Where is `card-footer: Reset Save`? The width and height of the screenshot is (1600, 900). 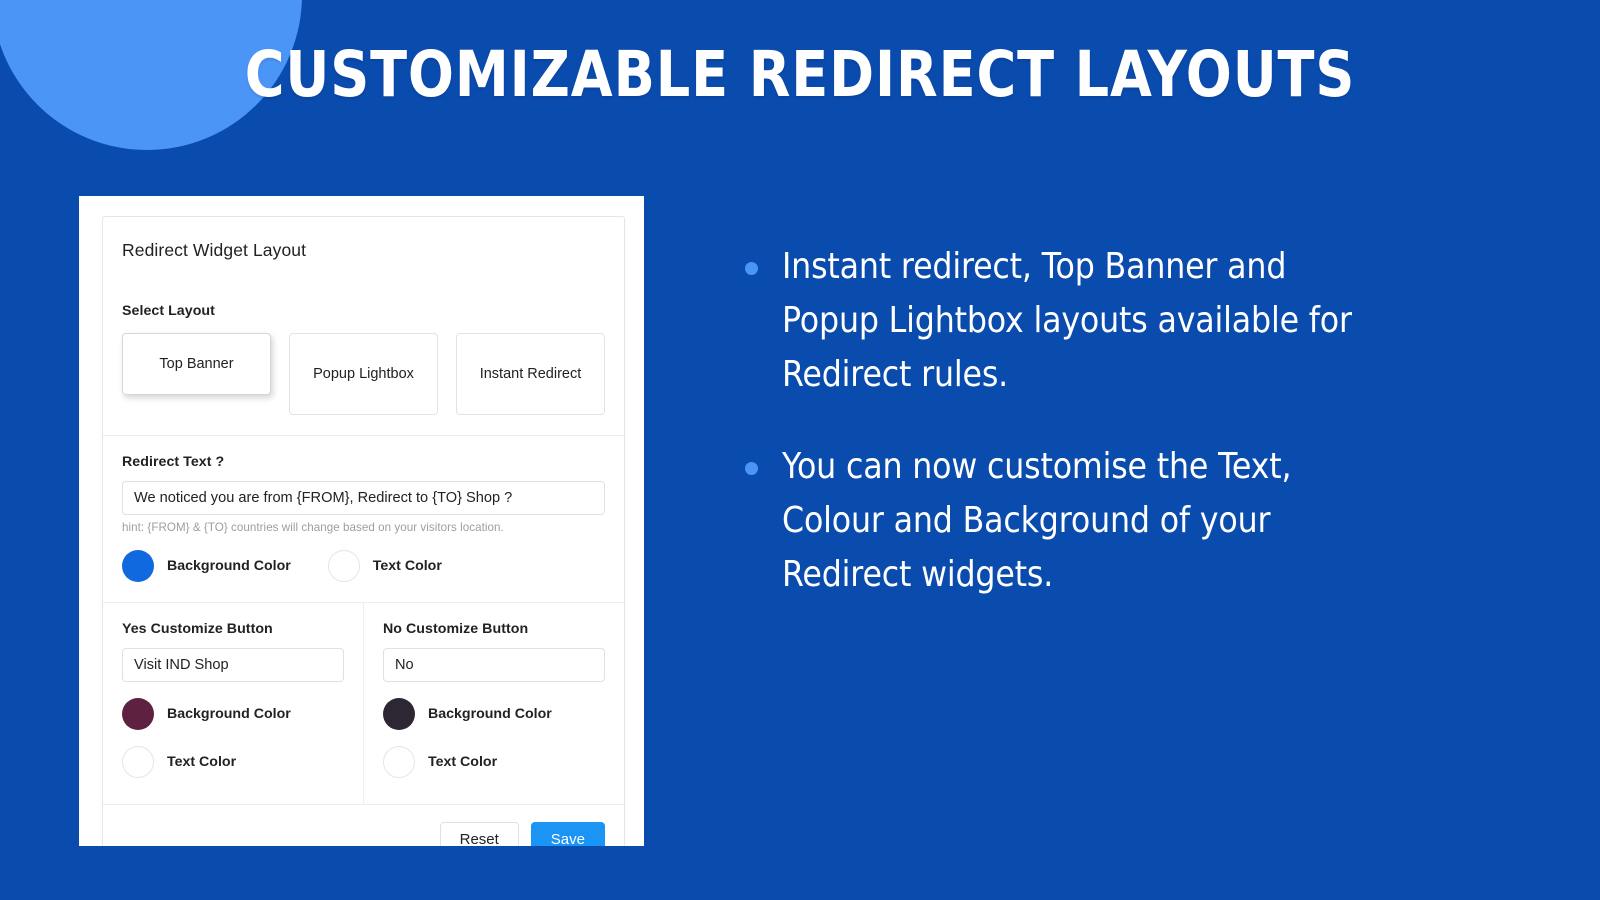
card-footer: Reset Save is located at coordinates (363, 825).